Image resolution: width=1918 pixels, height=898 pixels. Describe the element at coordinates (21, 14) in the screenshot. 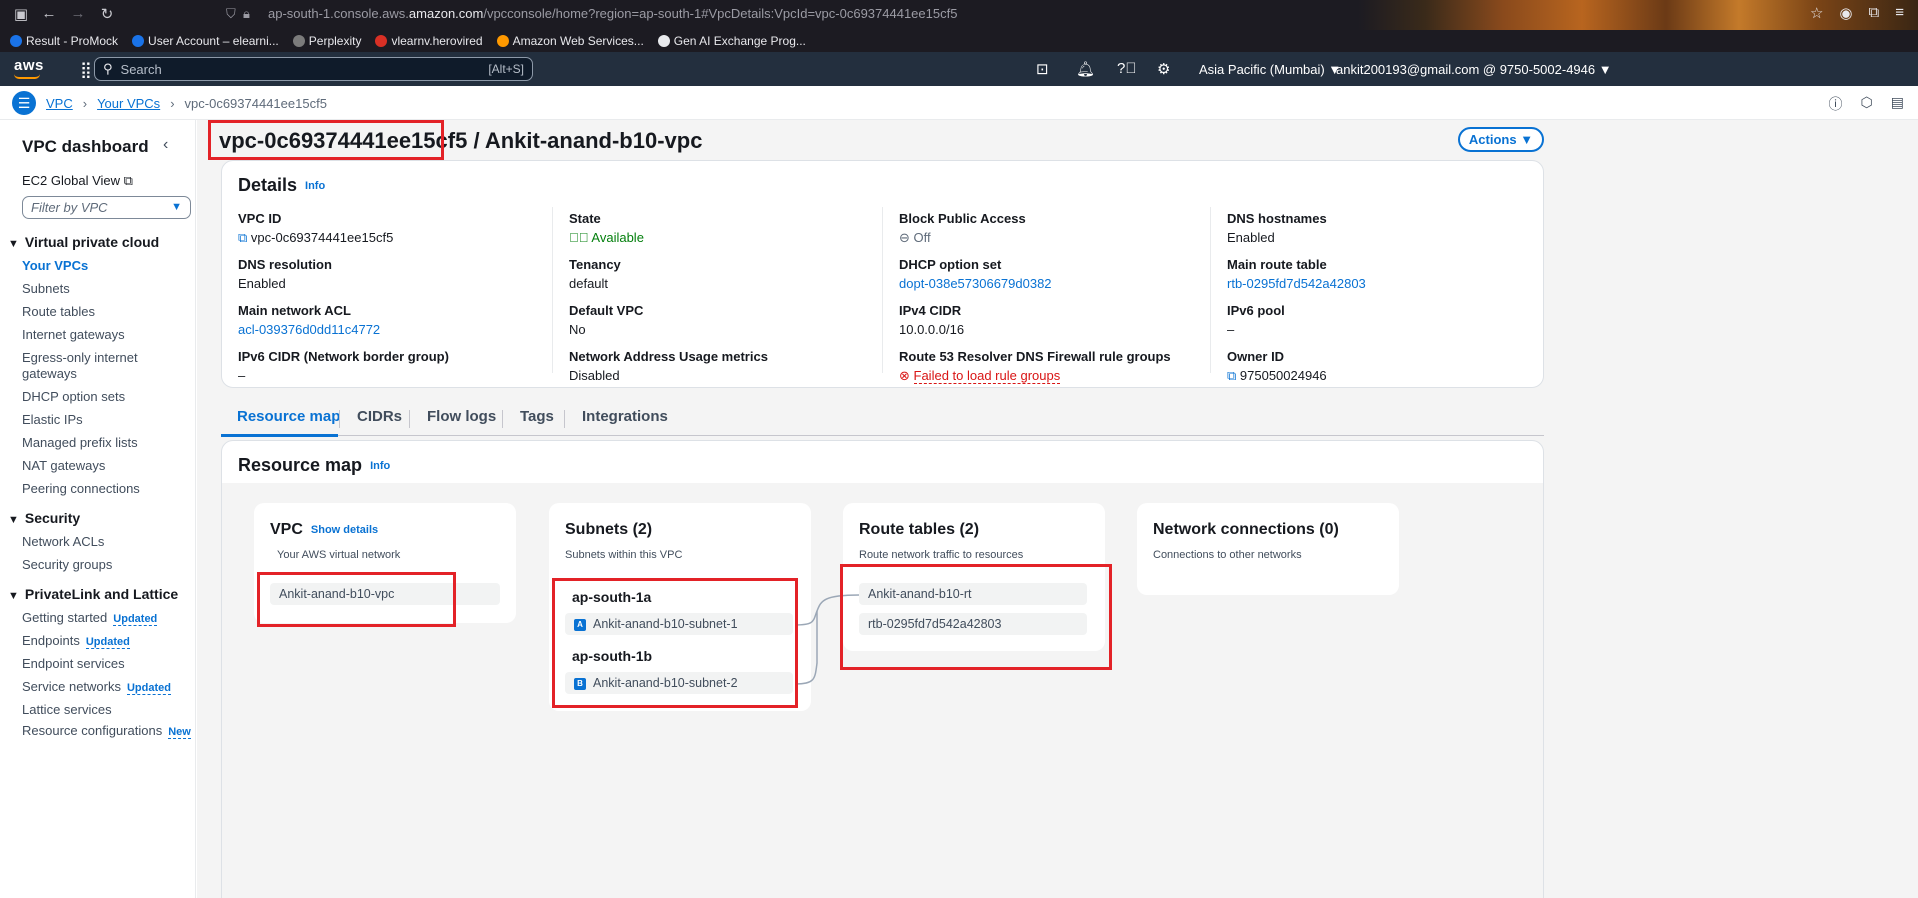

I see `sidebar-toggle-icon: ▣` at that location.